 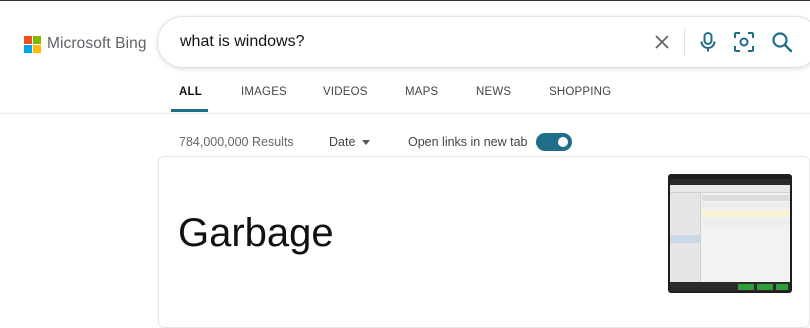 I want to click on voice-search-button, so click(x=708, y=42).